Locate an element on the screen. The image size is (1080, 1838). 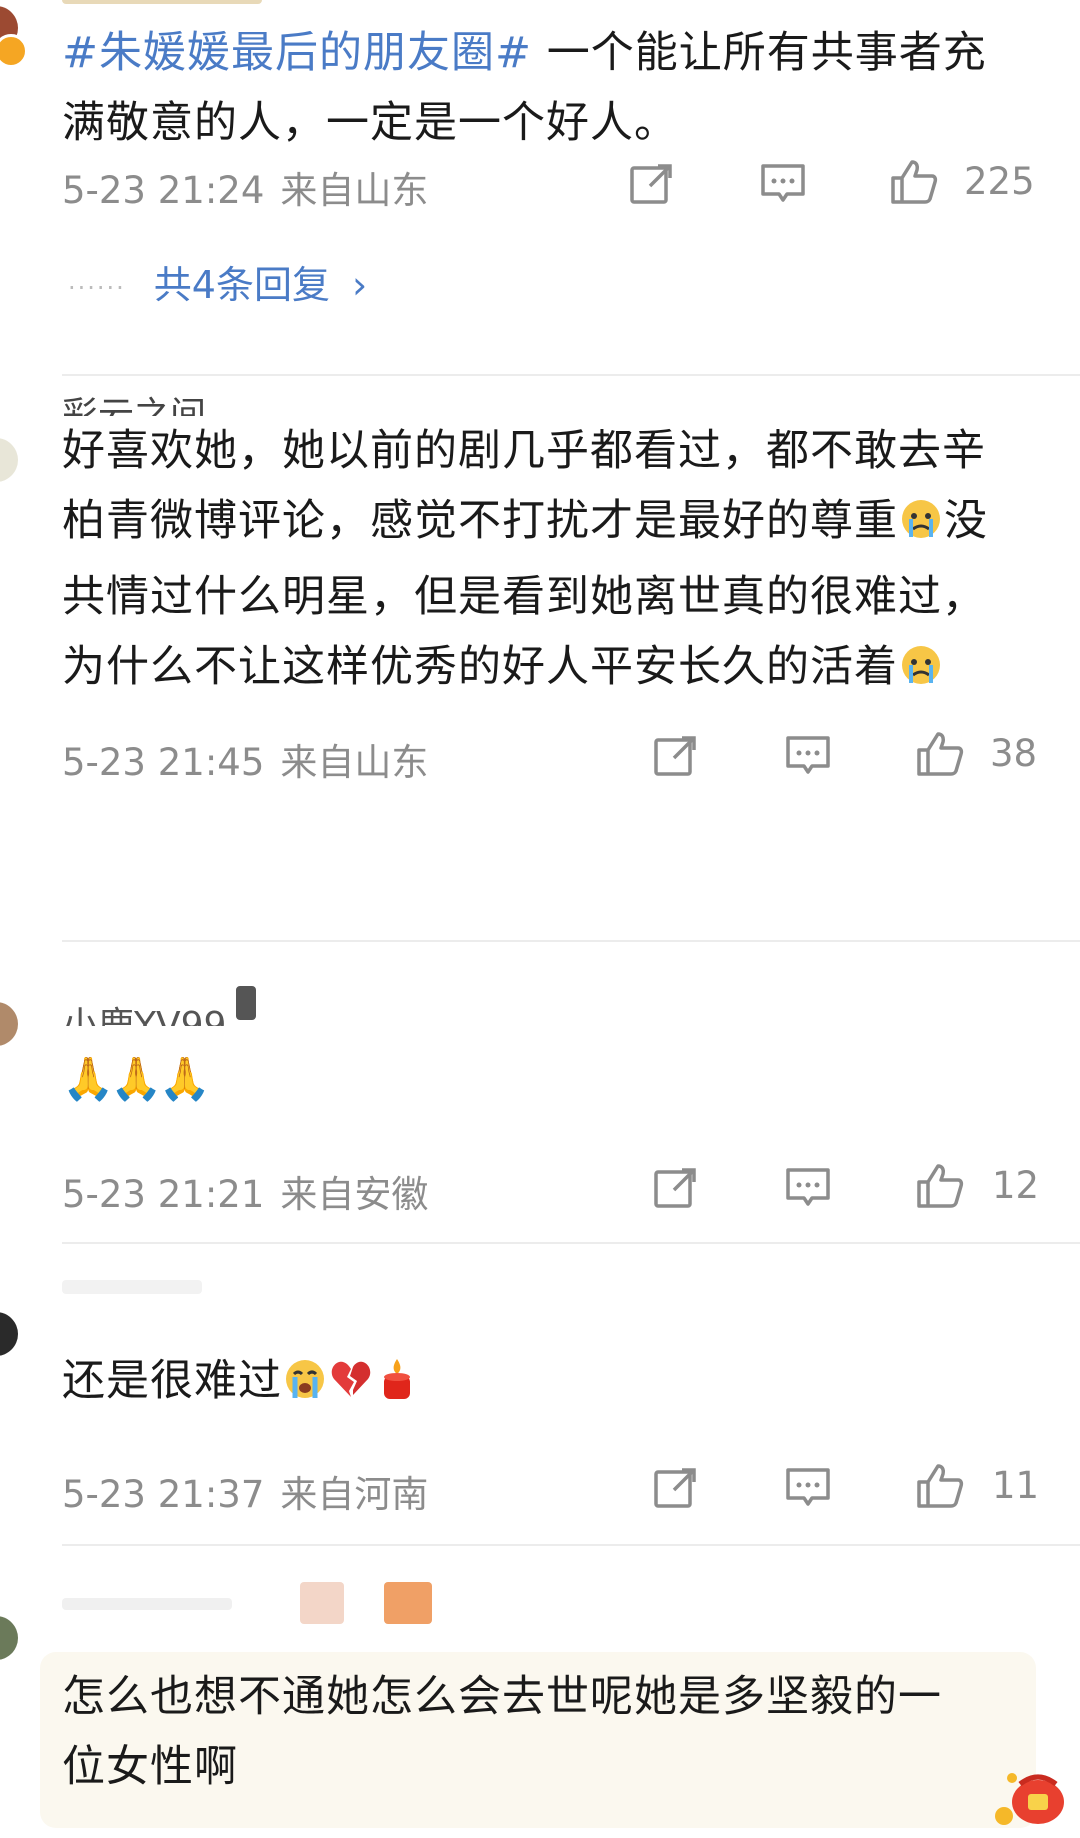
reply-dots: ······ is located at coordinates (97, 287).